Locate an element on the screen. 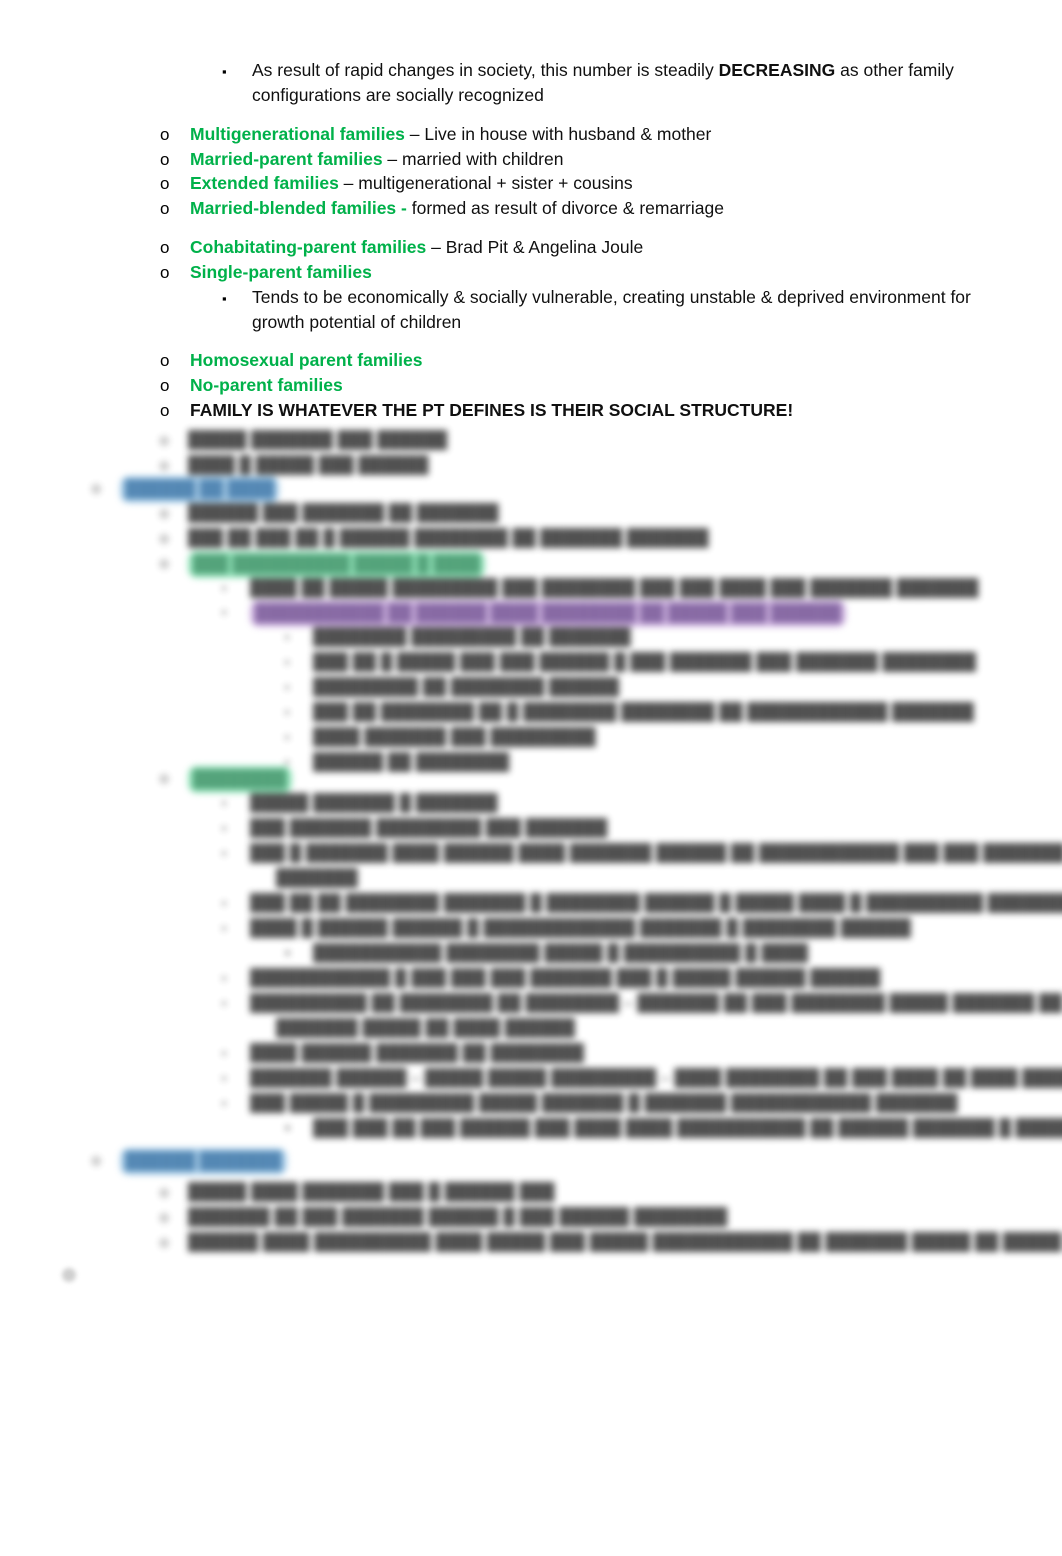 The width and height of the screenshot is (1062, 1556). redacted-list-item: ▪ ████ ██████ ███████ ██ ████████ is located at coordinates (403, 1053).